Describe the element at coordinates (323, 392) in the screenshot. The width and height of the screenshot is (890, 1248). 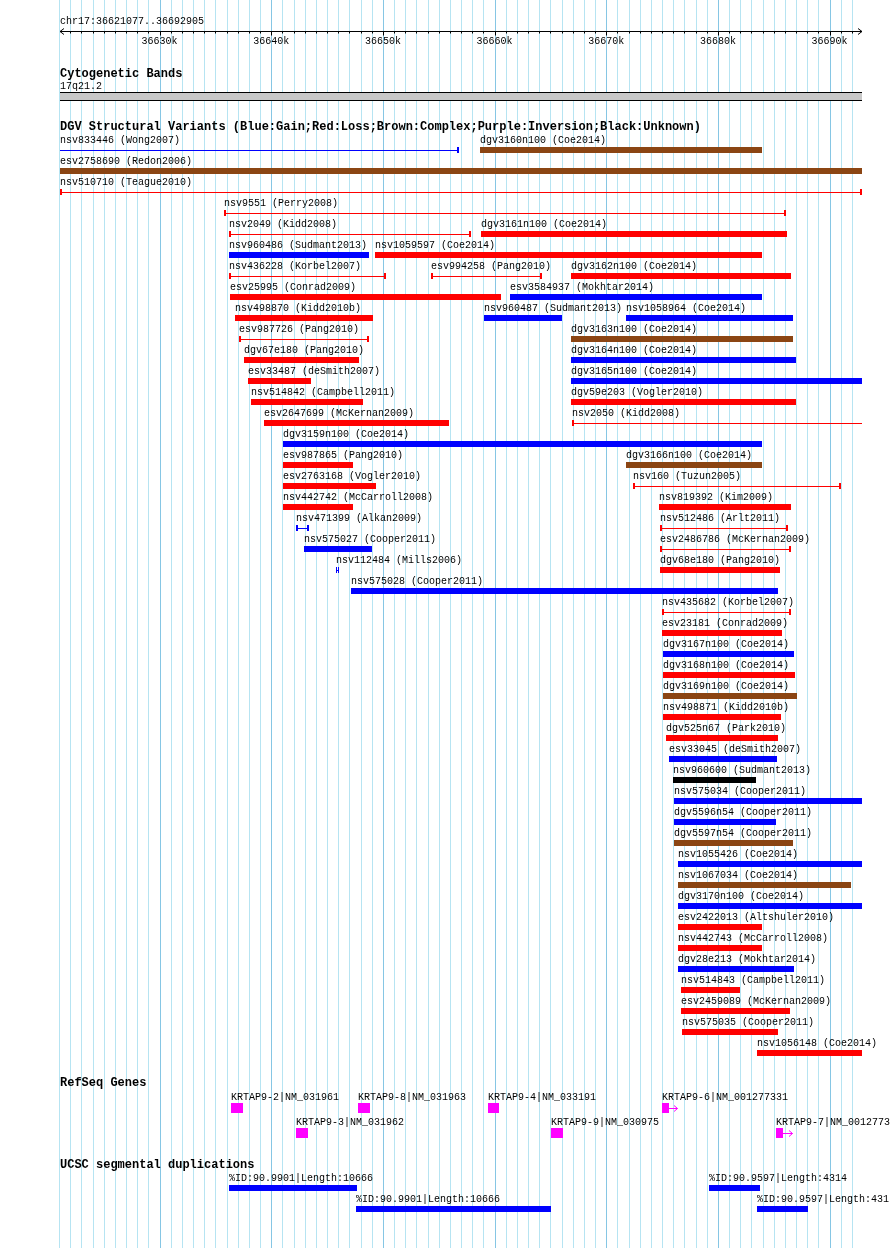
I see `variant-label: nsv514842 (Campbell2011)` at that location.